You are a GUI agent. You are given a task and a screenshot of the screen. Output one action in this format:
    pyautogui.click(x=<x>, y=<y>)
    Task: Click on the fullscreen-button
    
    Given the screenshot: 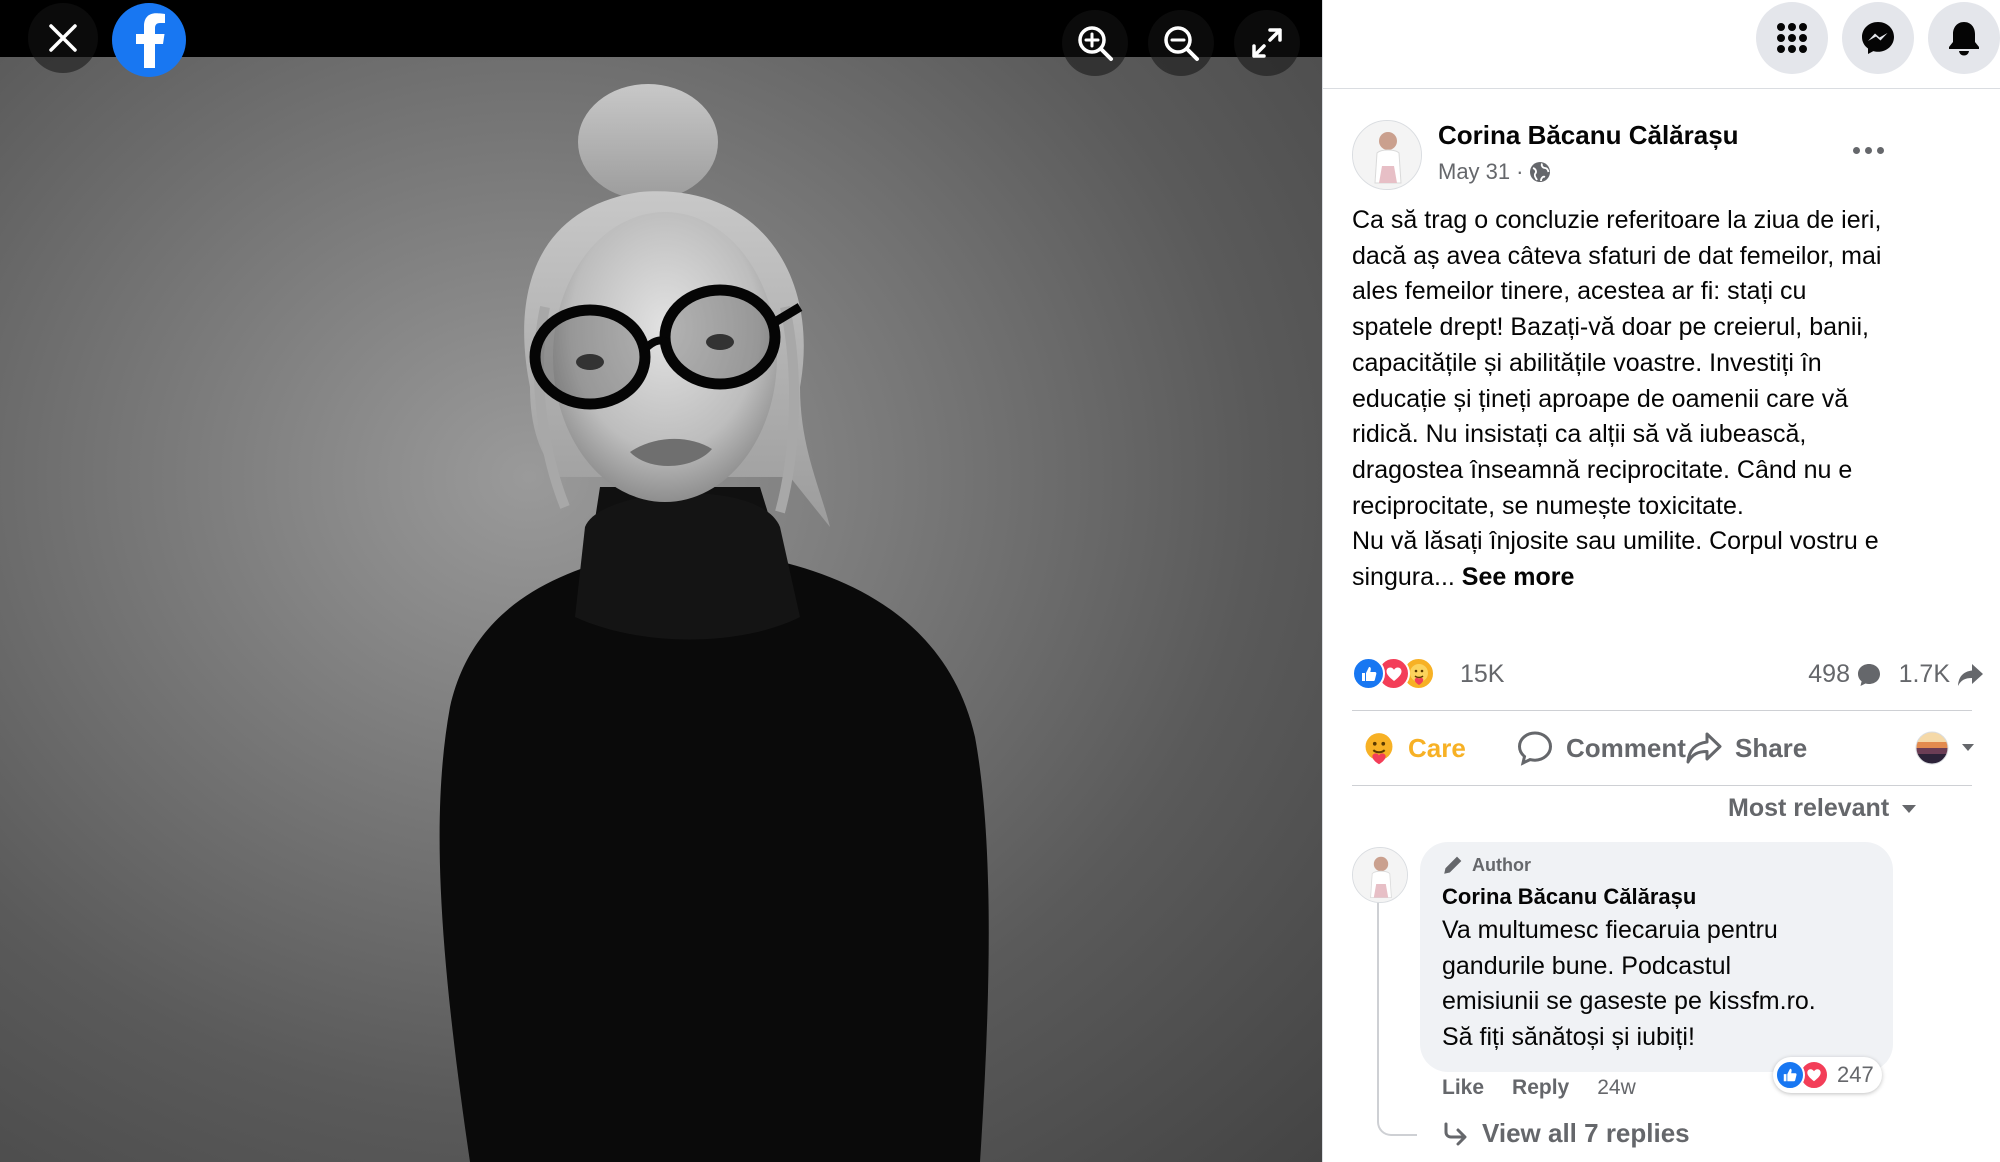 What is the action you would take?
    pyautogui.click(x=1267, y=43)
    